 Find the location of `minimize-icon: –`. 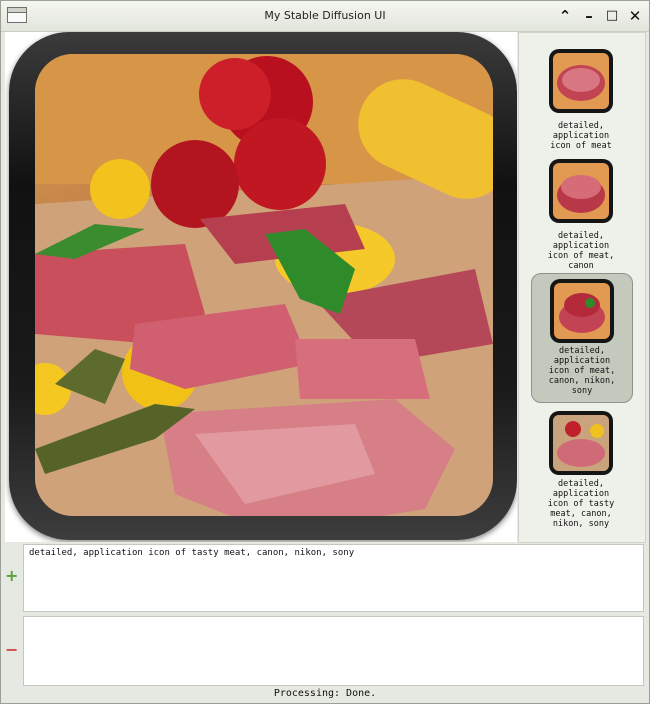

minimize-icon: – is located at coordinates (589, 16).